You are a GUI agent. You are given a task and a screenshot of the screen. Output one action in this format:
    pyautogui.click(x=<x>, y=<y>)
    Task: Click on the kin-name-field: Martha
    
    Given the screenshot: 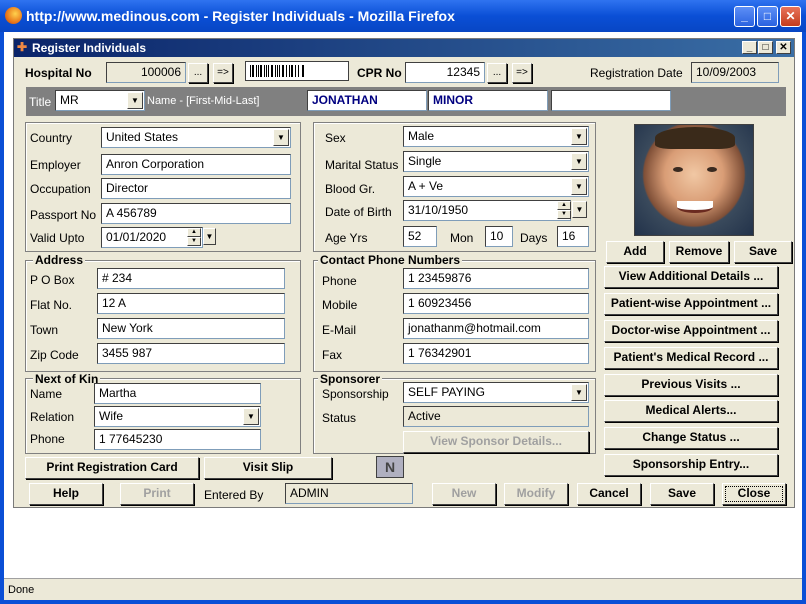 What is the action you would take?
    pyautogui.click(x=177, y=393)
    